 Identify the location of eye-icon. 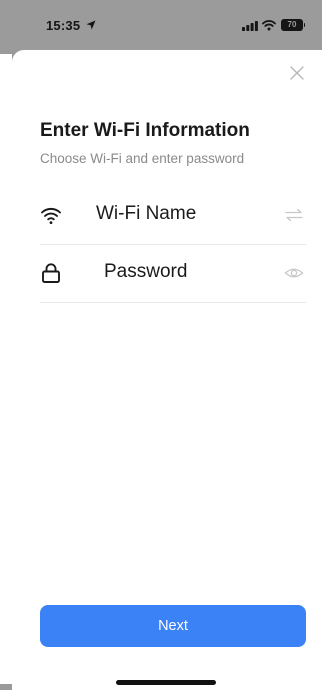
(294, 273).